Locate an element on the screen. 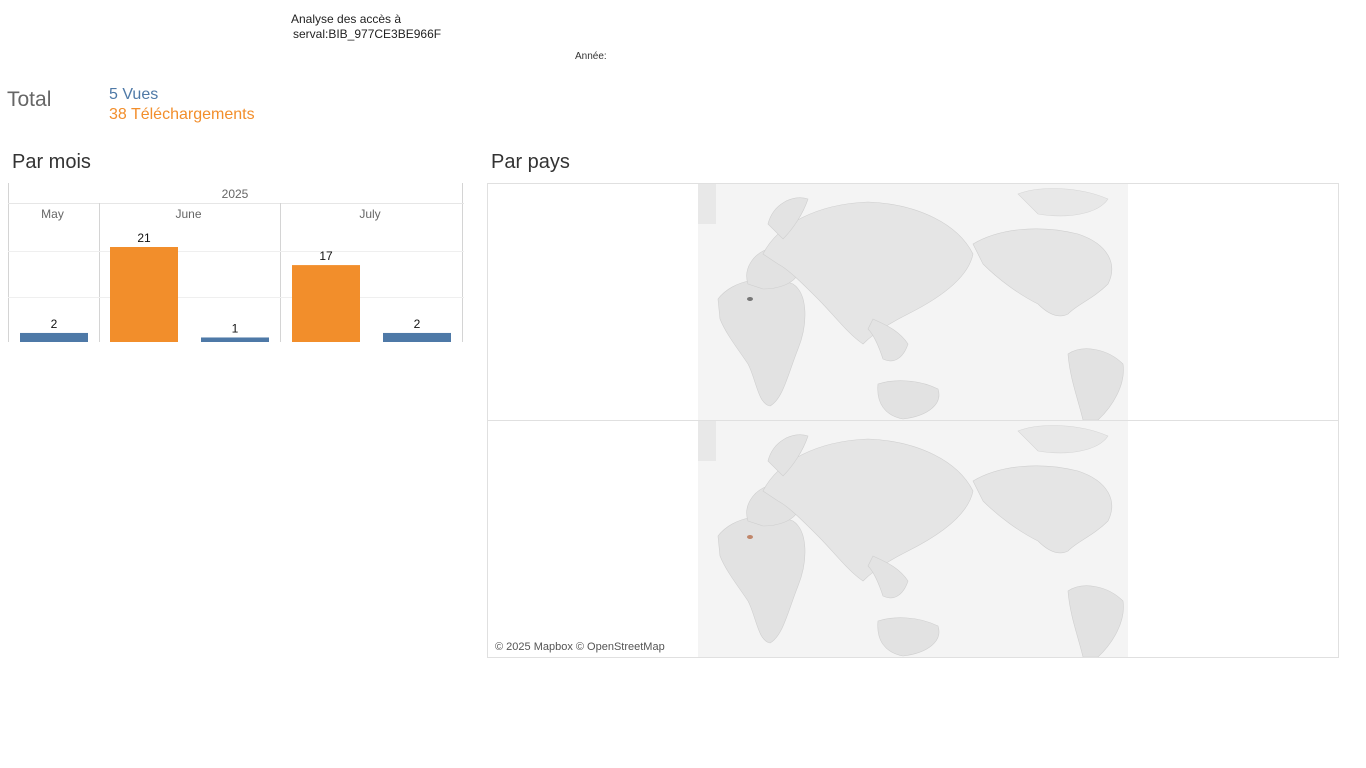 The width and height of the screenshot is (1366, 768). title-line-2: serval:BIB_977CE3BE966F is located at coordinates (367, 34).